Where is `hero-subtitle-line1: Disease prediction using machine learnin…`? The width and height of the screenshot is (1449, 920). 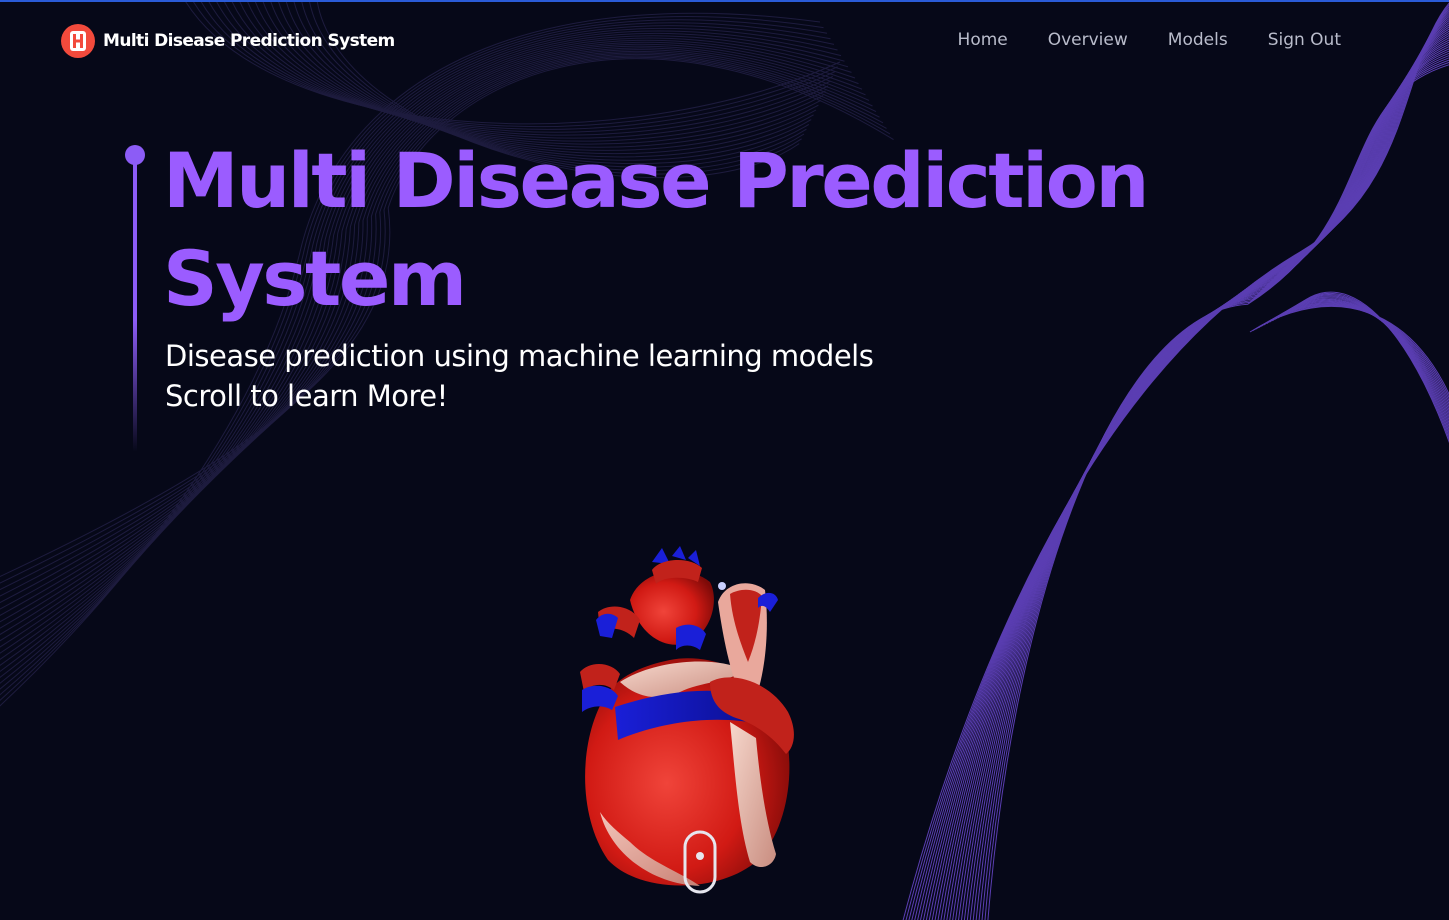
hero-subtitle-line1: Disease prediction using machine learnin… is located at coordinates (519, 356).